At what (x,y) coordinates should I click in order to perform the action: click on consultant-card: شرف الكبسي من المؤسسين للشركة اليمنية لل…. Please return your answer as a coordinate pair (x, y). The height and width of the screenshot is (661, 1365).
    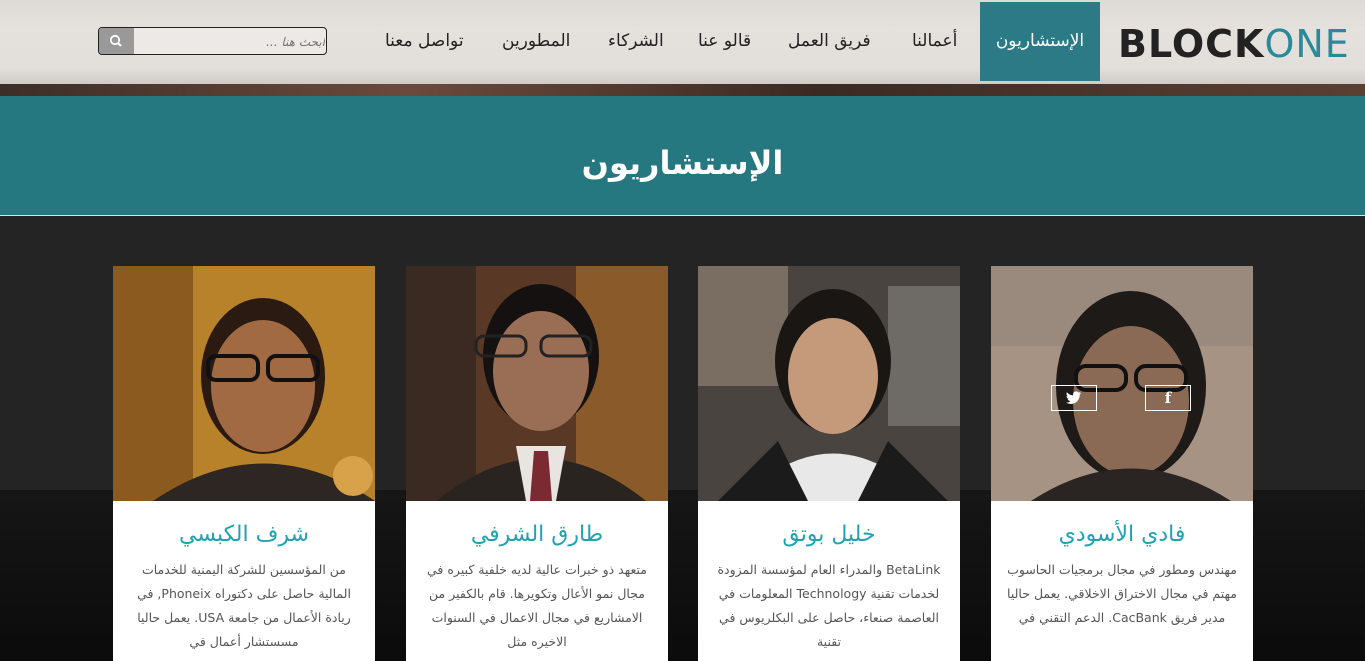
    Looking at the image, I should click on (244, 463).